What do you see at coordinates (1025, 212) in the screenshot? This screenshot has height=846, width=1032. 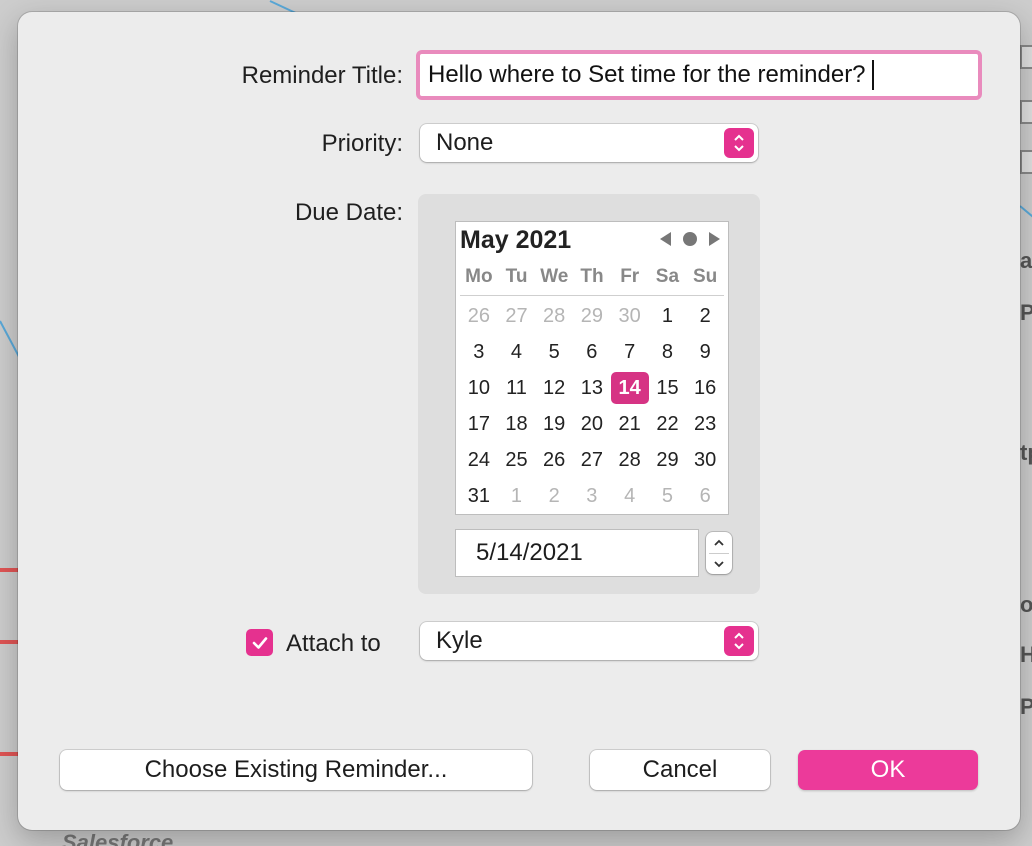 I see `background-connector-line` at bounding box center [1025, 212].